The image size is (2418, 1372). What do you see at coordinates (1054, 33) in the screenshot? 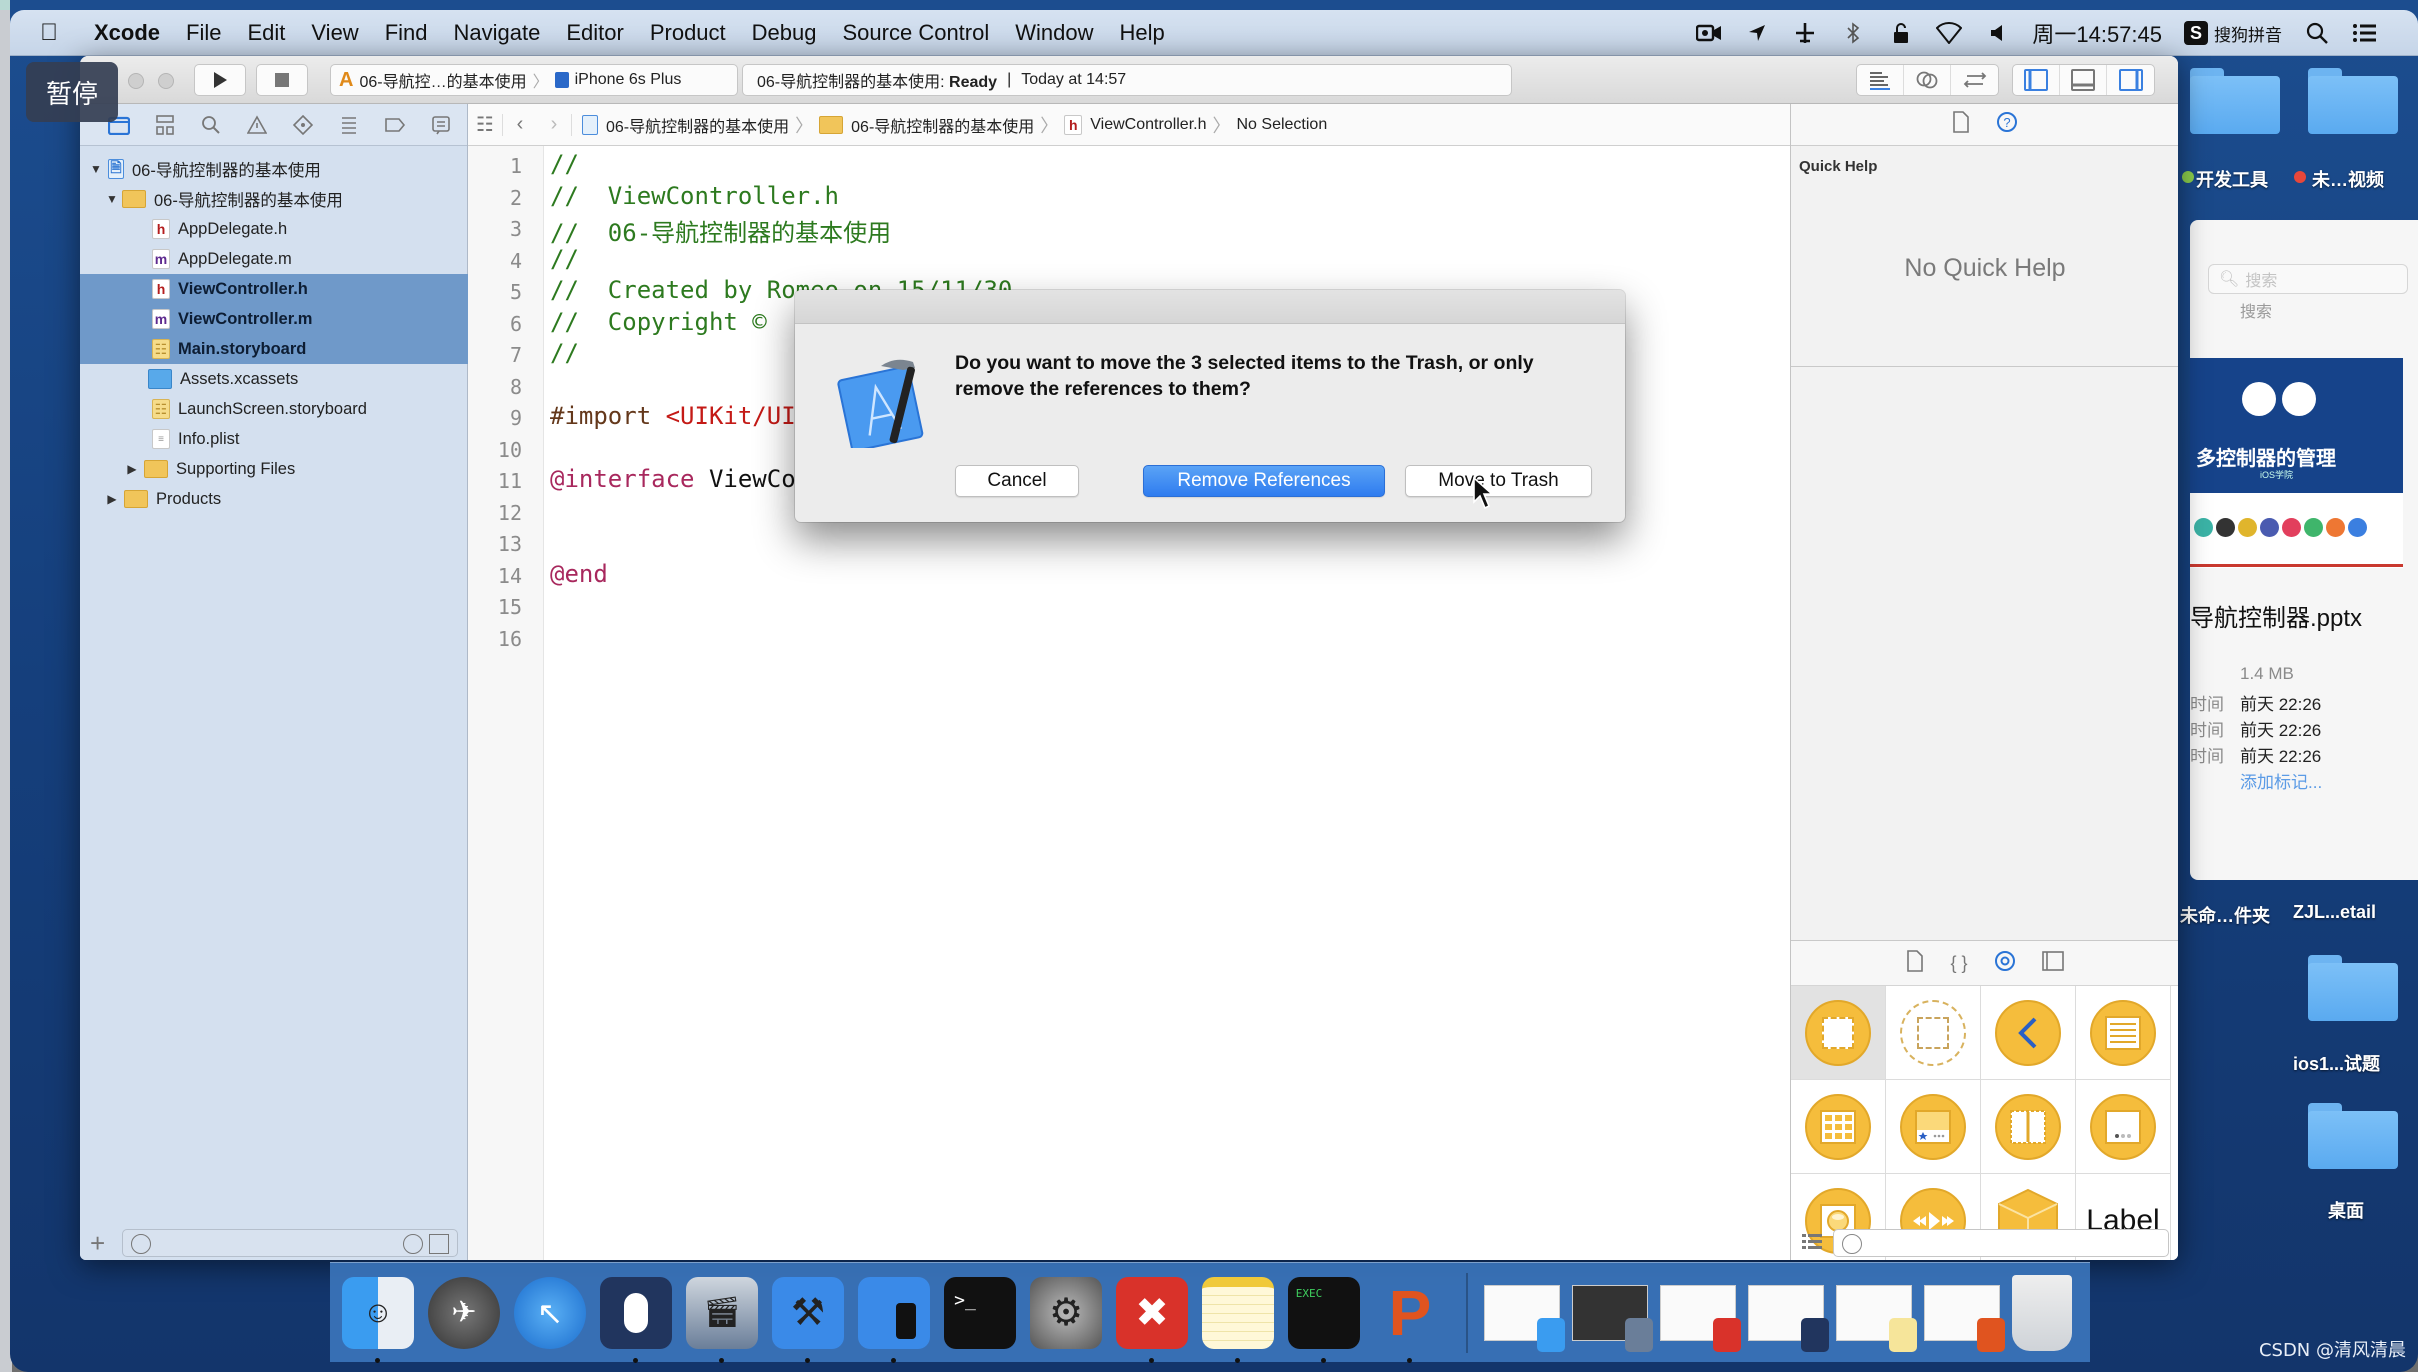
I see `menu-window: Window` at bounding box center [1054, 33].